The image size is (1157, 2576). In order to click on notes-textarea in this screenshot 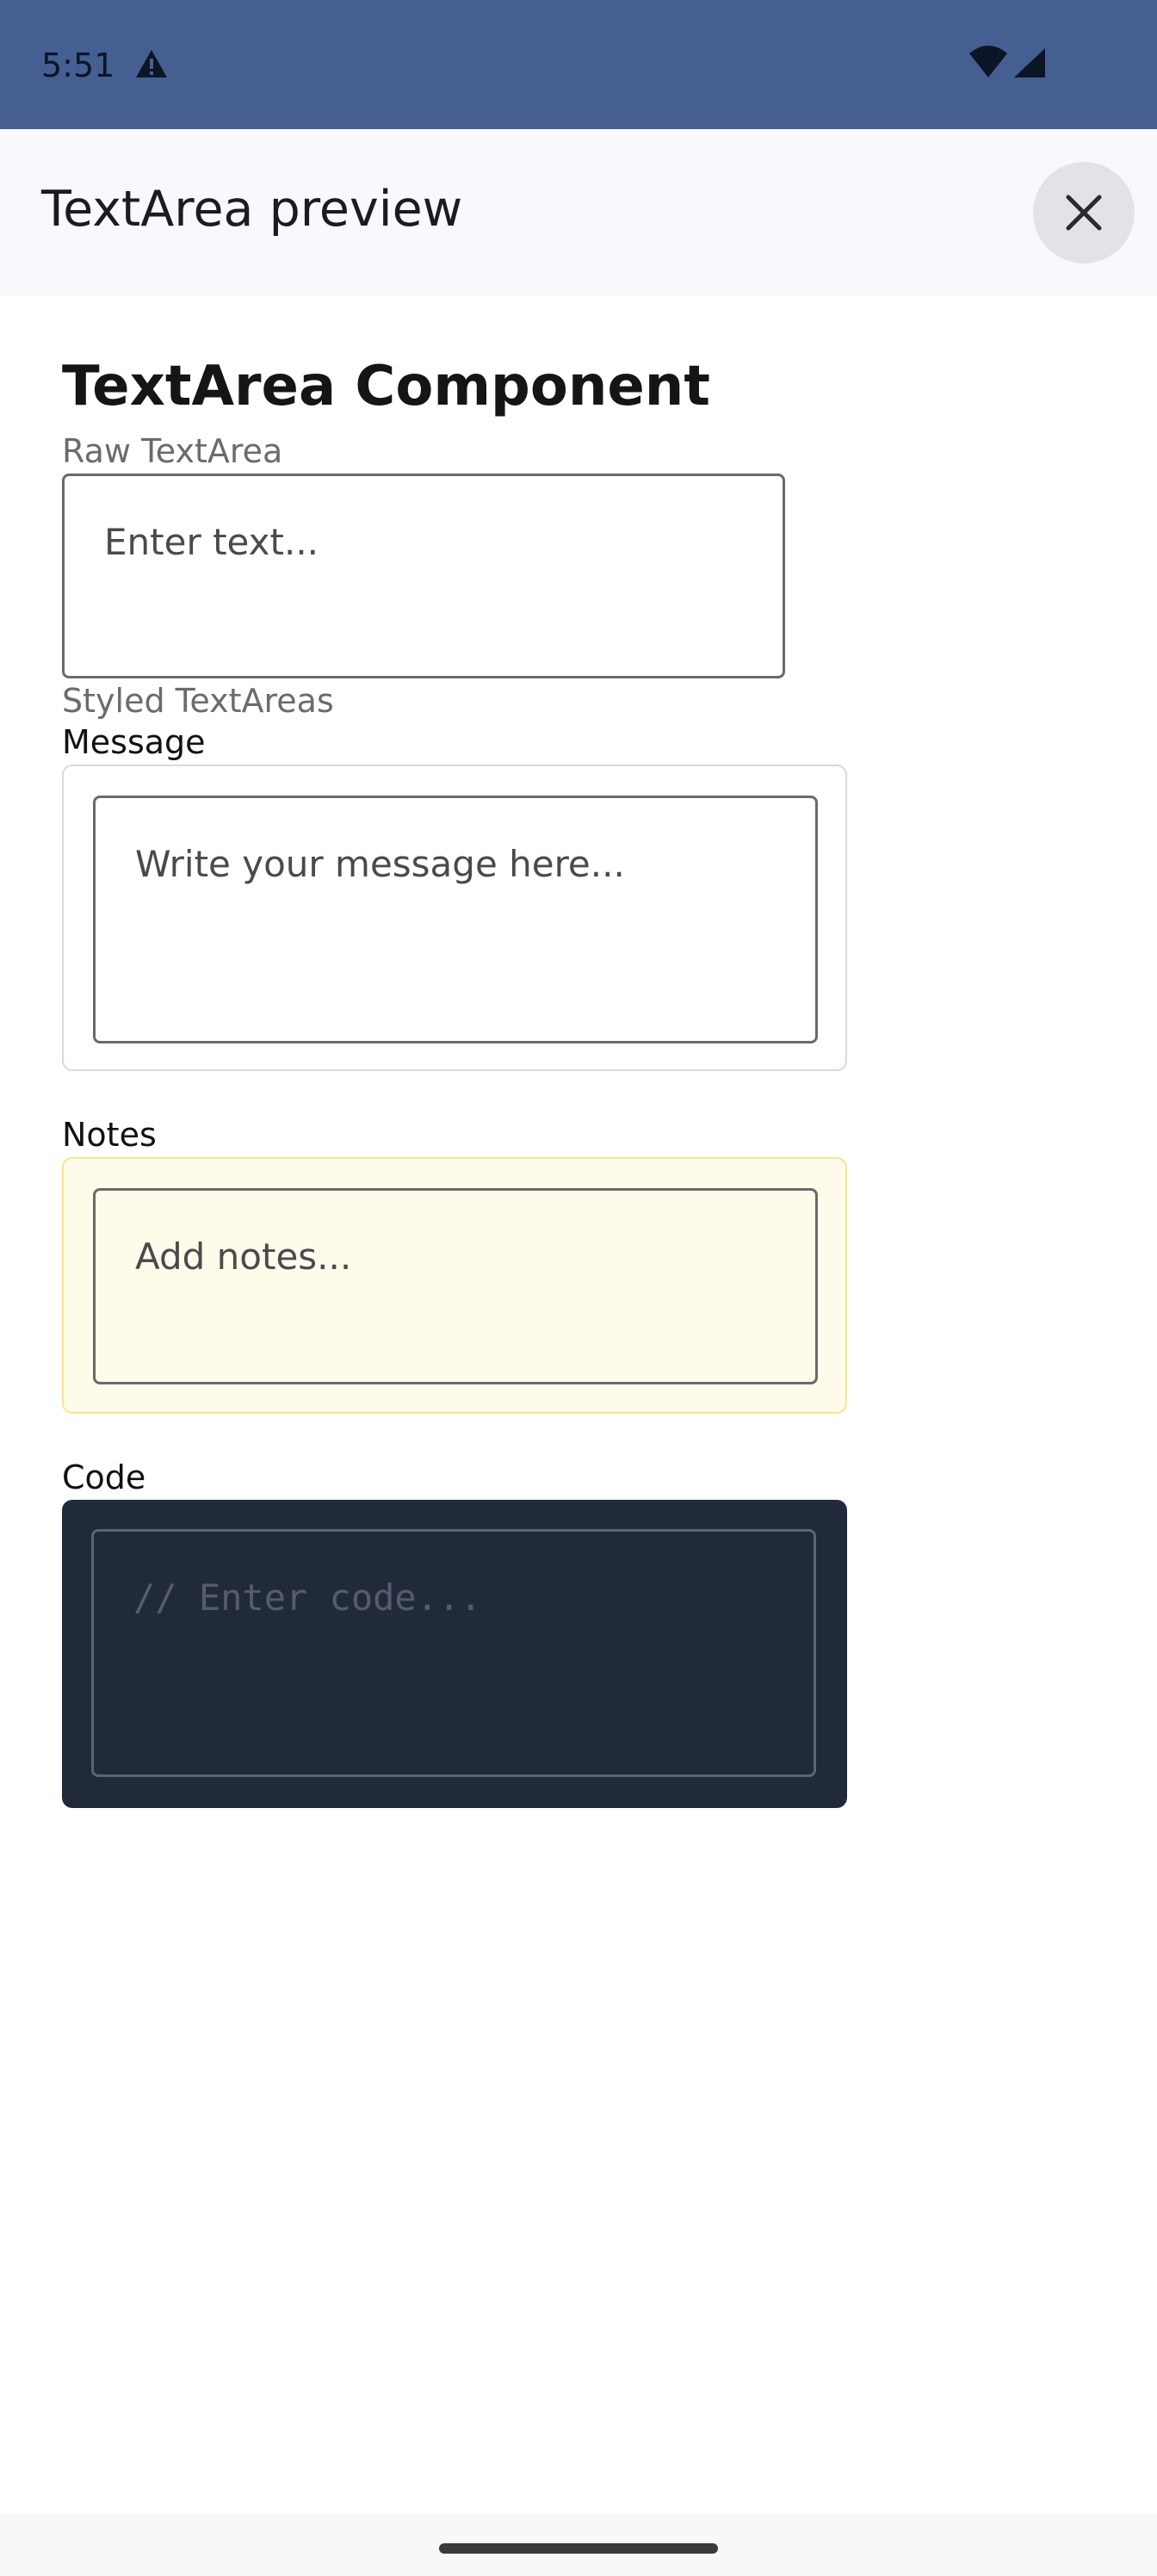, I will do `click(456, 1286)`.